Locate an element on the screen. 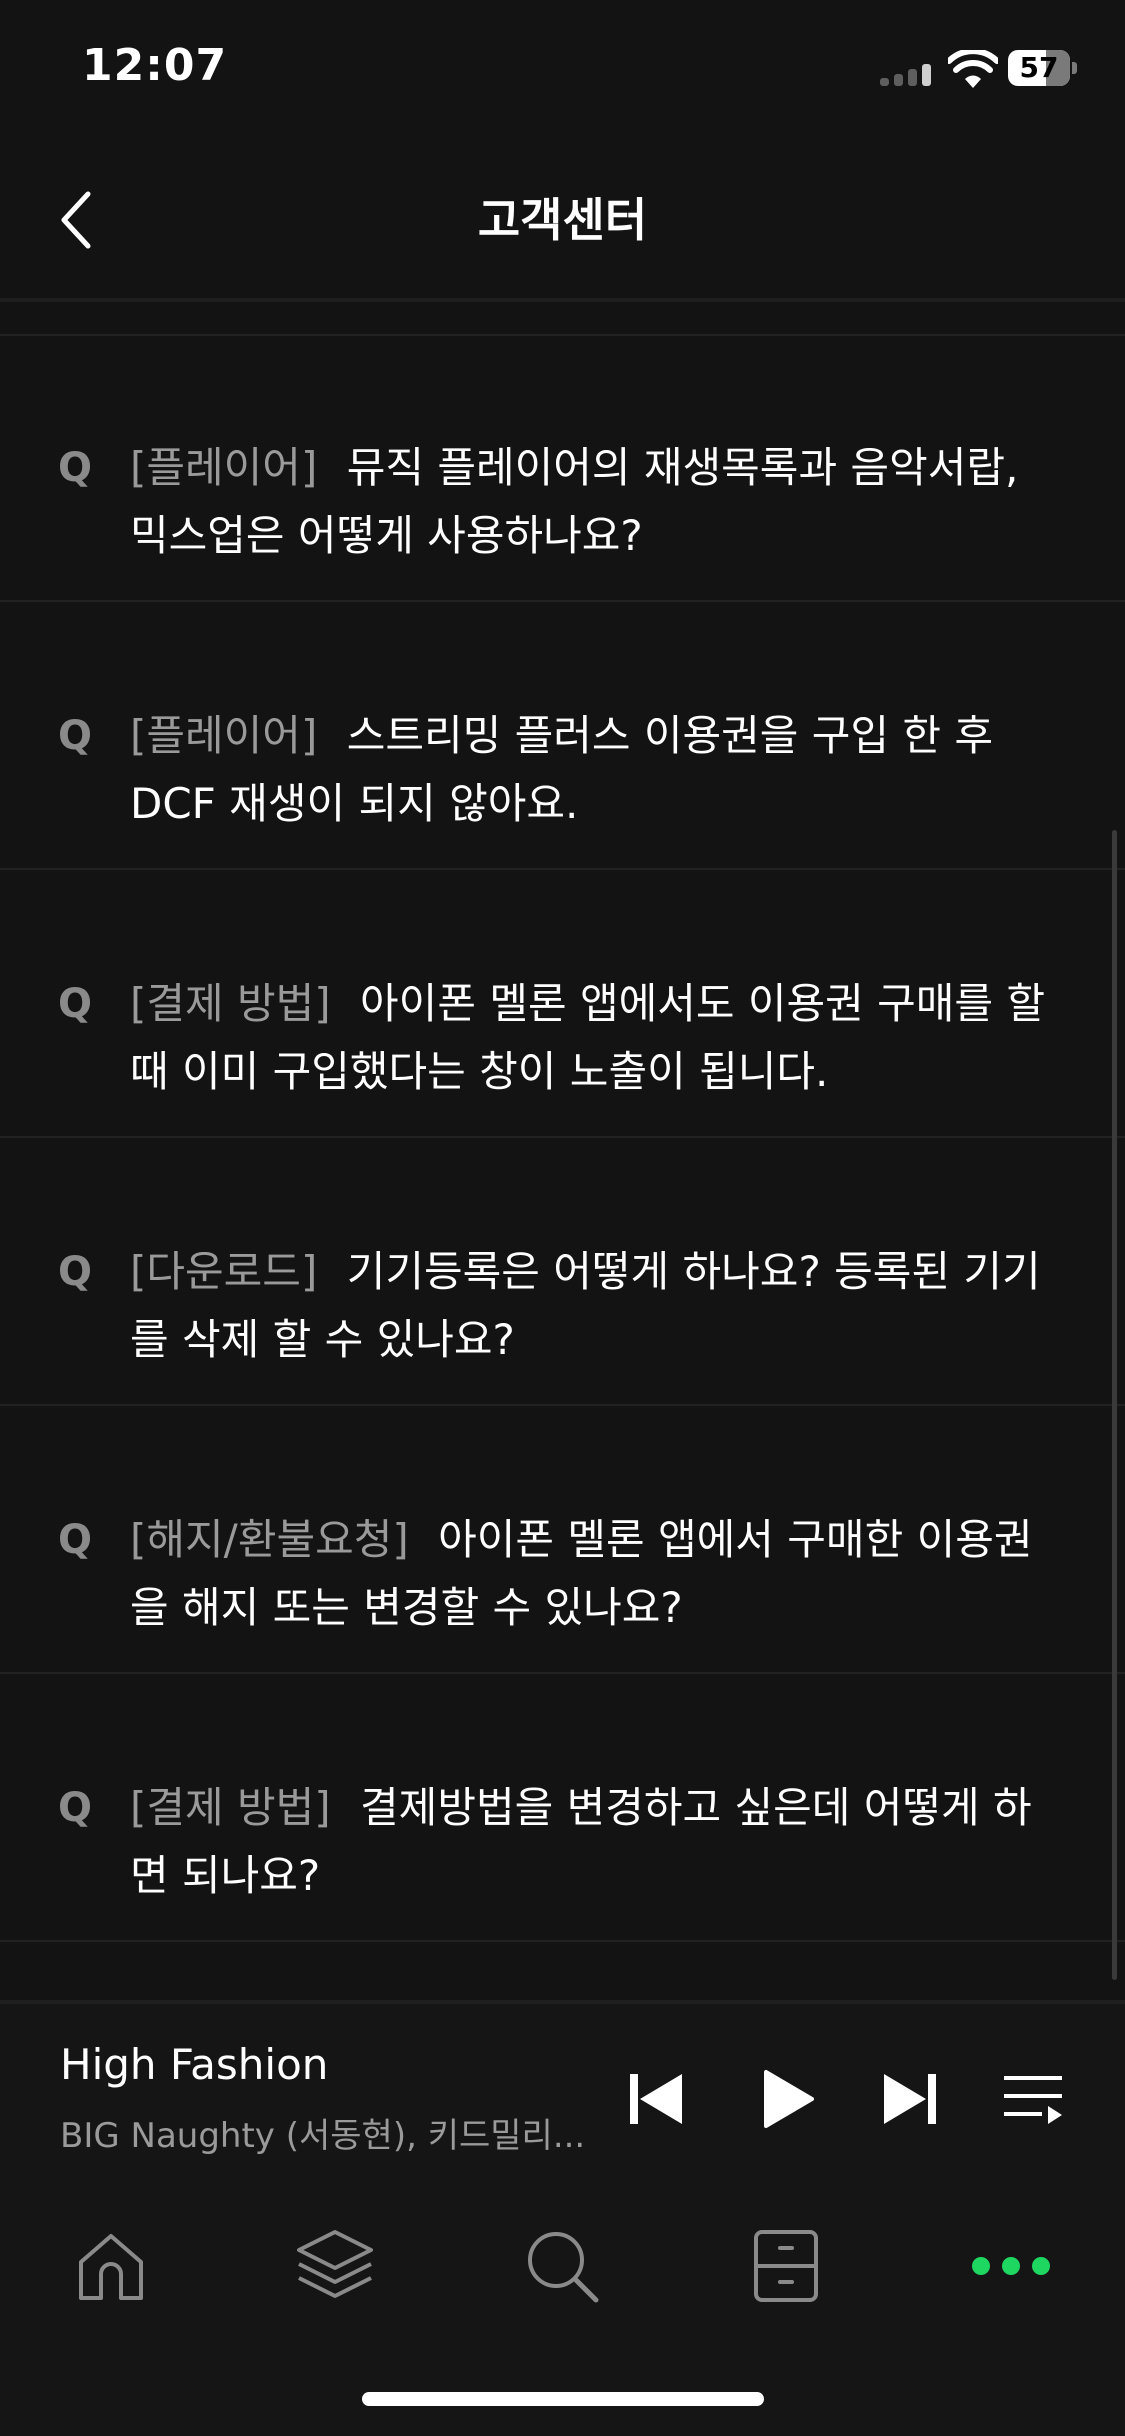 The width and height of the screenshot is (1125, 2436). drawer-icon is located at coordinates (786, 2266).